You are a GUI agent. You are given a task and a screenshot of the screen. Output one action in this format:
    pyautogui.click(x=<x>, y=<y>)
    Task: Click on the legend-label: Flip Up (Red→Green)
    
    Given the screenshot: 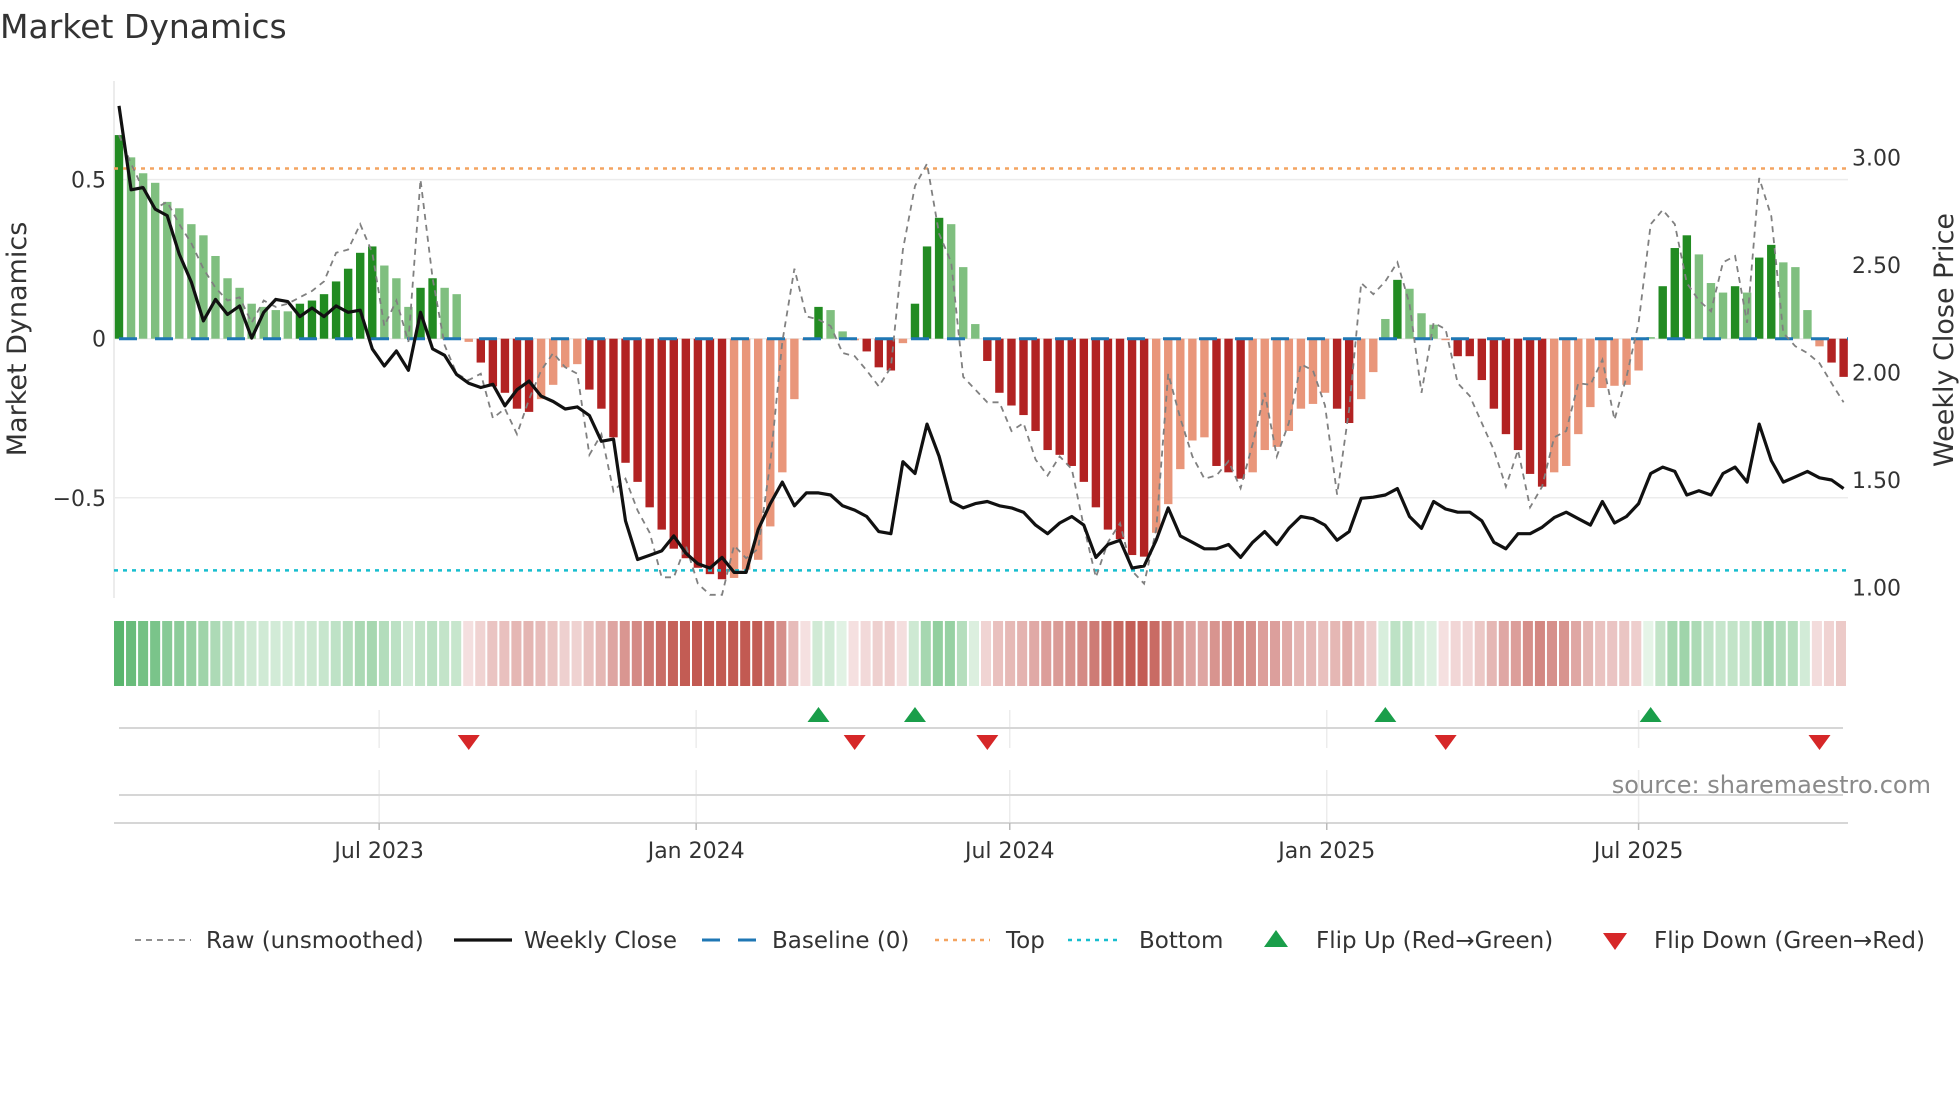 What is the action you would take?
    pyautogui.click(x=1434, y=941)
    